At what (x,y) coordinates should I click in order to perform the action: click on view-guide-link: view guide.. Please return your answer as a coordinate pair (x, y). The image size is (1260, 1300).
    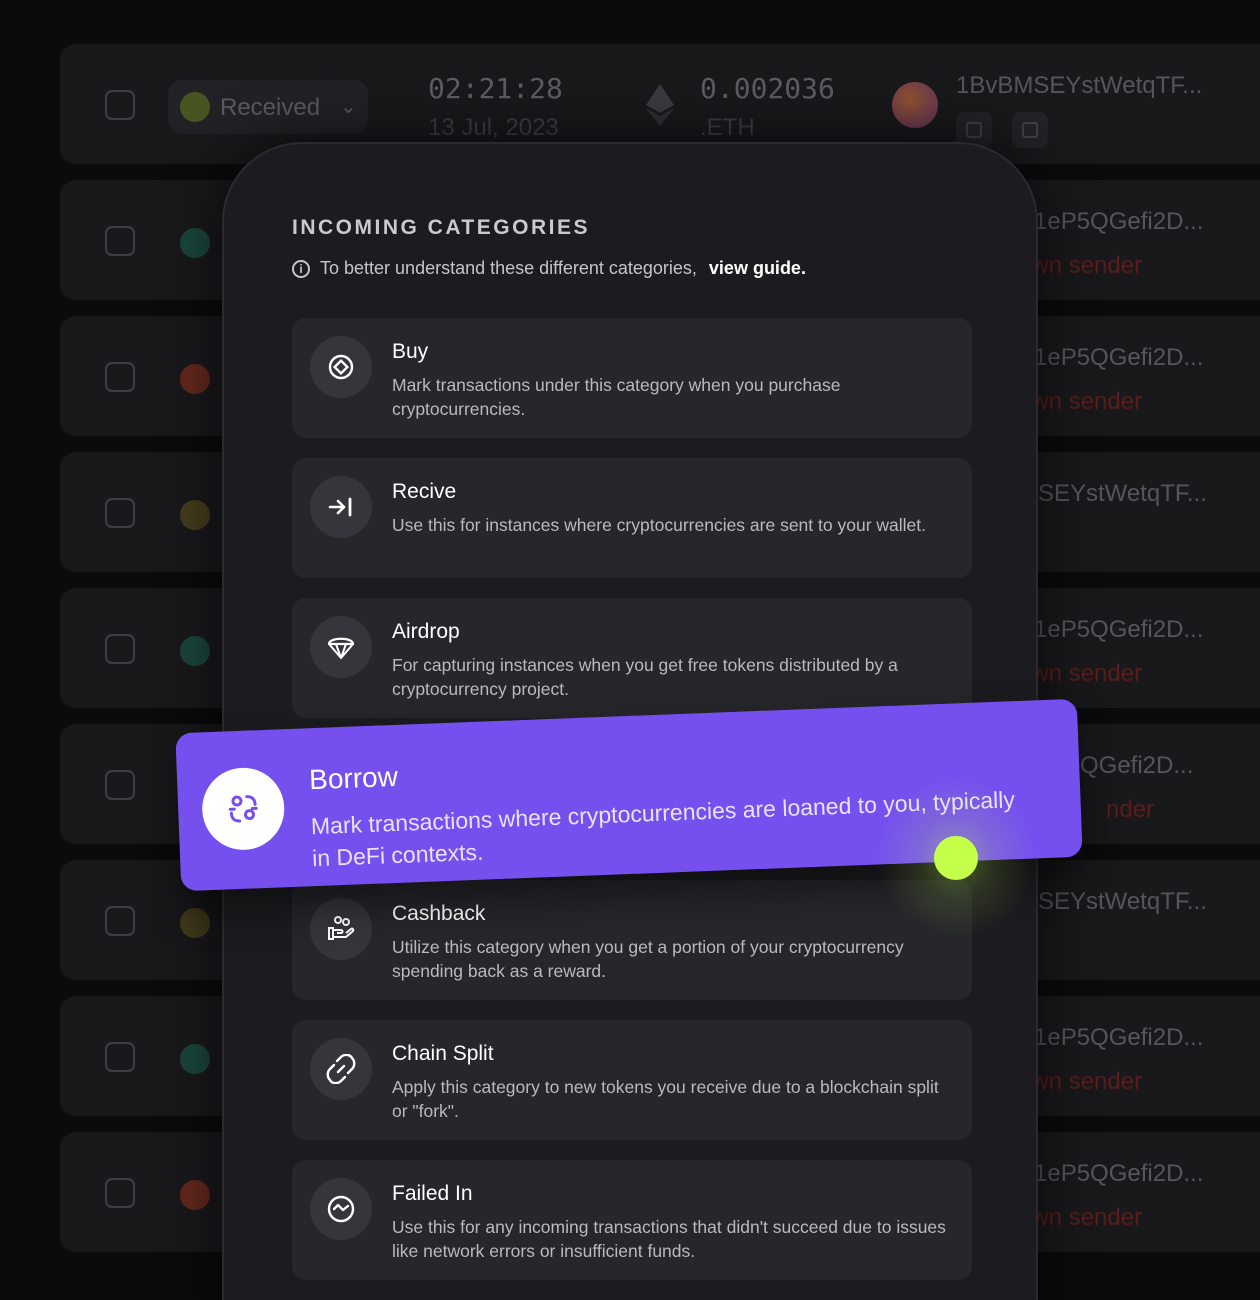
    Looking at the image, I should click on (757, 268).